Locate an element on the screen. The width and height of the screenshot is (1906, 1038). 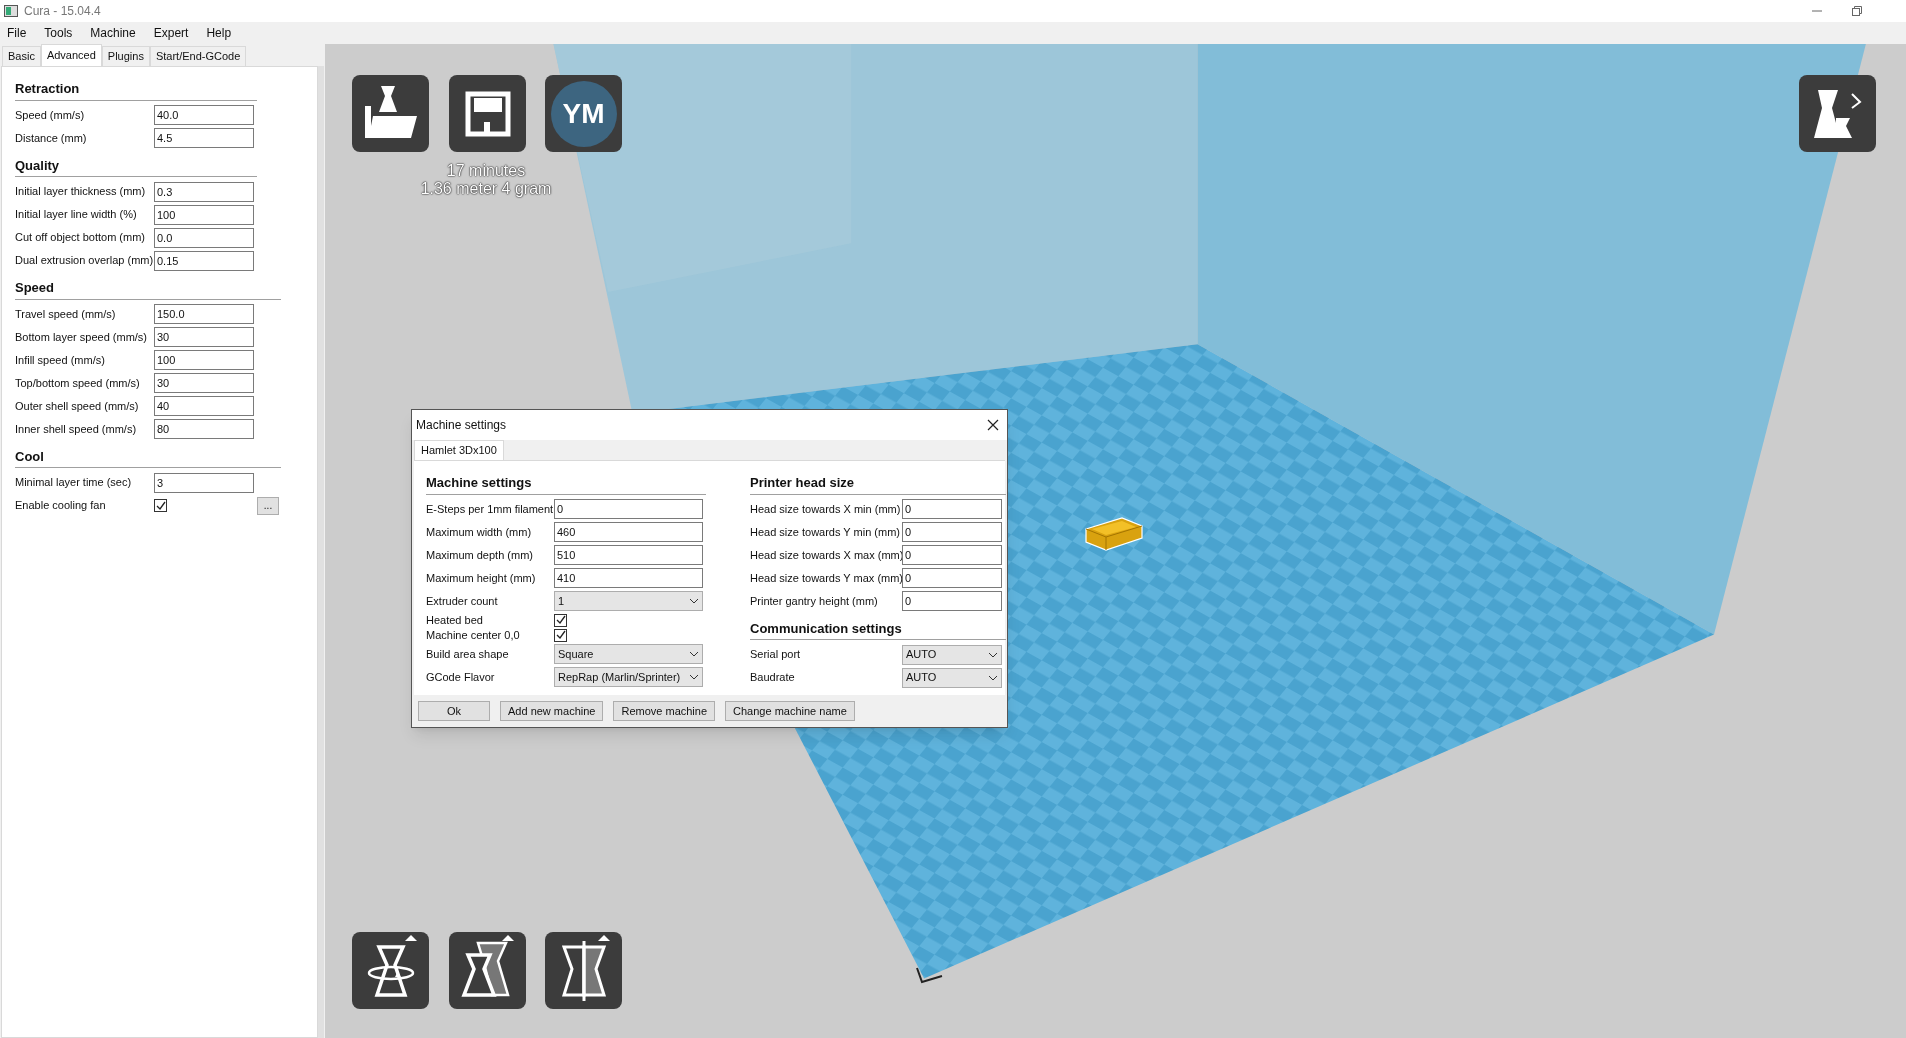
input-field: 40.0 is located at coordinates (204, 115).